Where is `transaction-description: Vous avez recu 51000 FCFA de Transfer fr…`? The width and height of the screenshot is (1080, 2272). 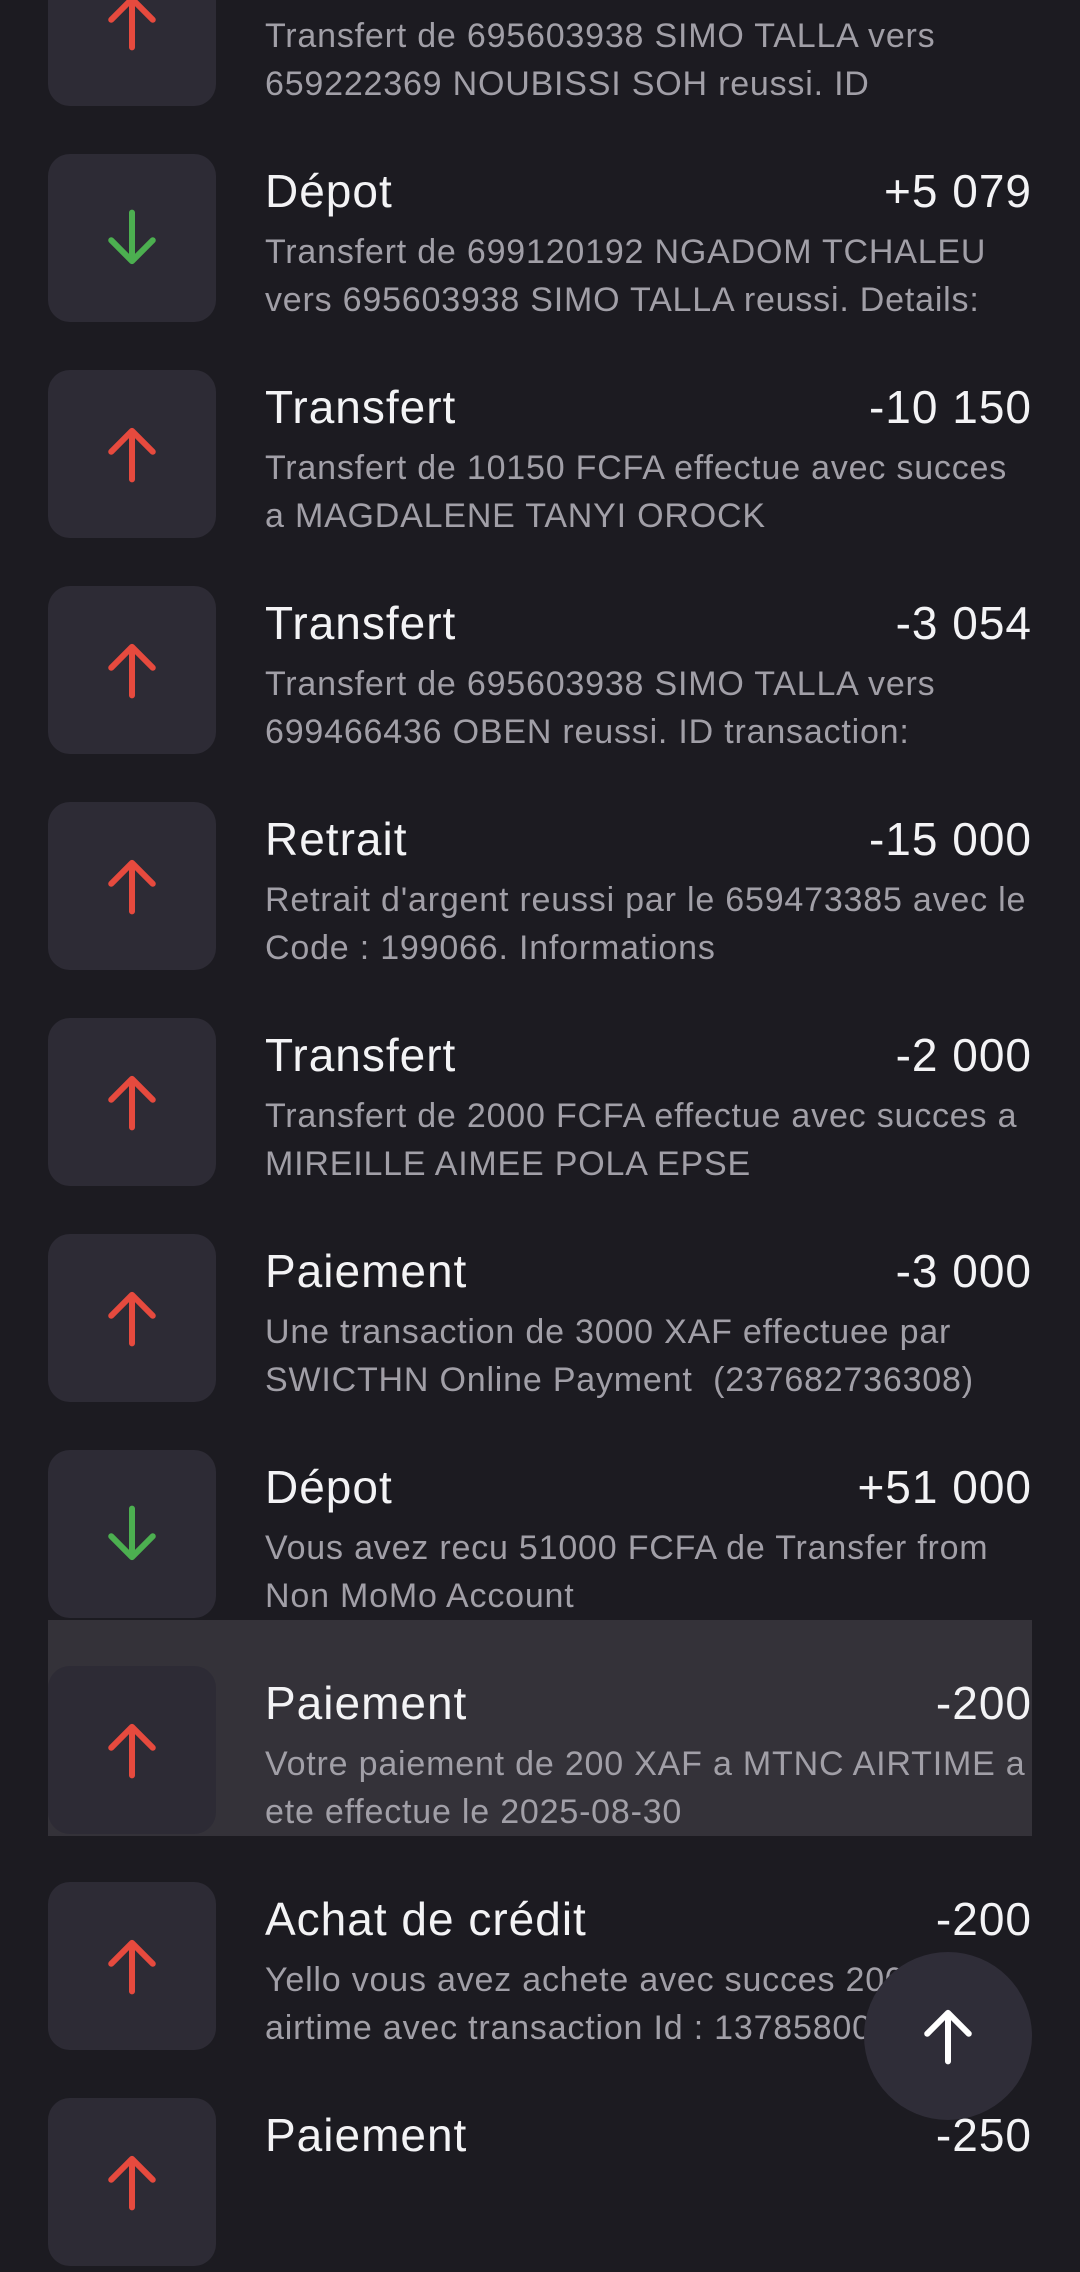 transaction-description: Vous avez recu 51000 FCFA de Transfer fr… is located at coordinates (632, 1572).